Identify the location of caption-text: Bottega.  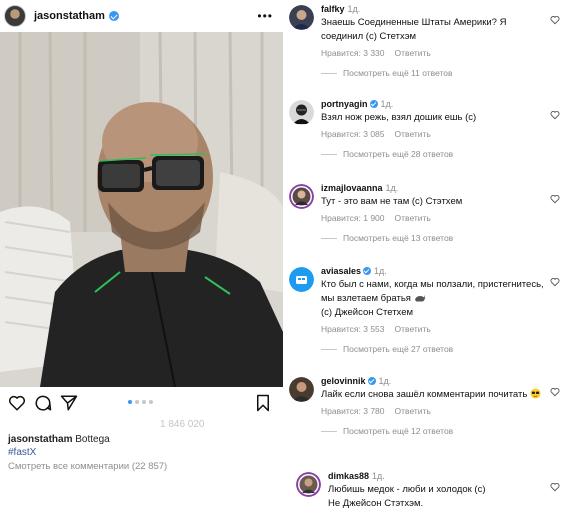
(92, 439).